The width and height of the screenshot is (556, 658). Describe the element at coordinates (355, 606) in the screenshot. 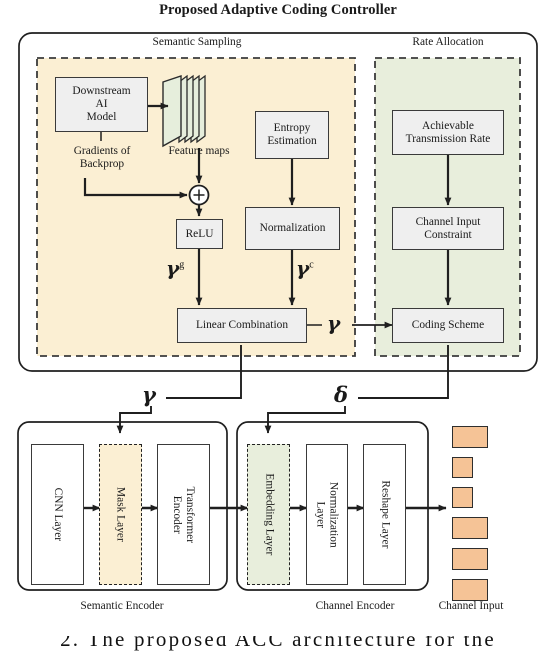

I see `channel-encoder-group-label: Channel Encoder` at that location.